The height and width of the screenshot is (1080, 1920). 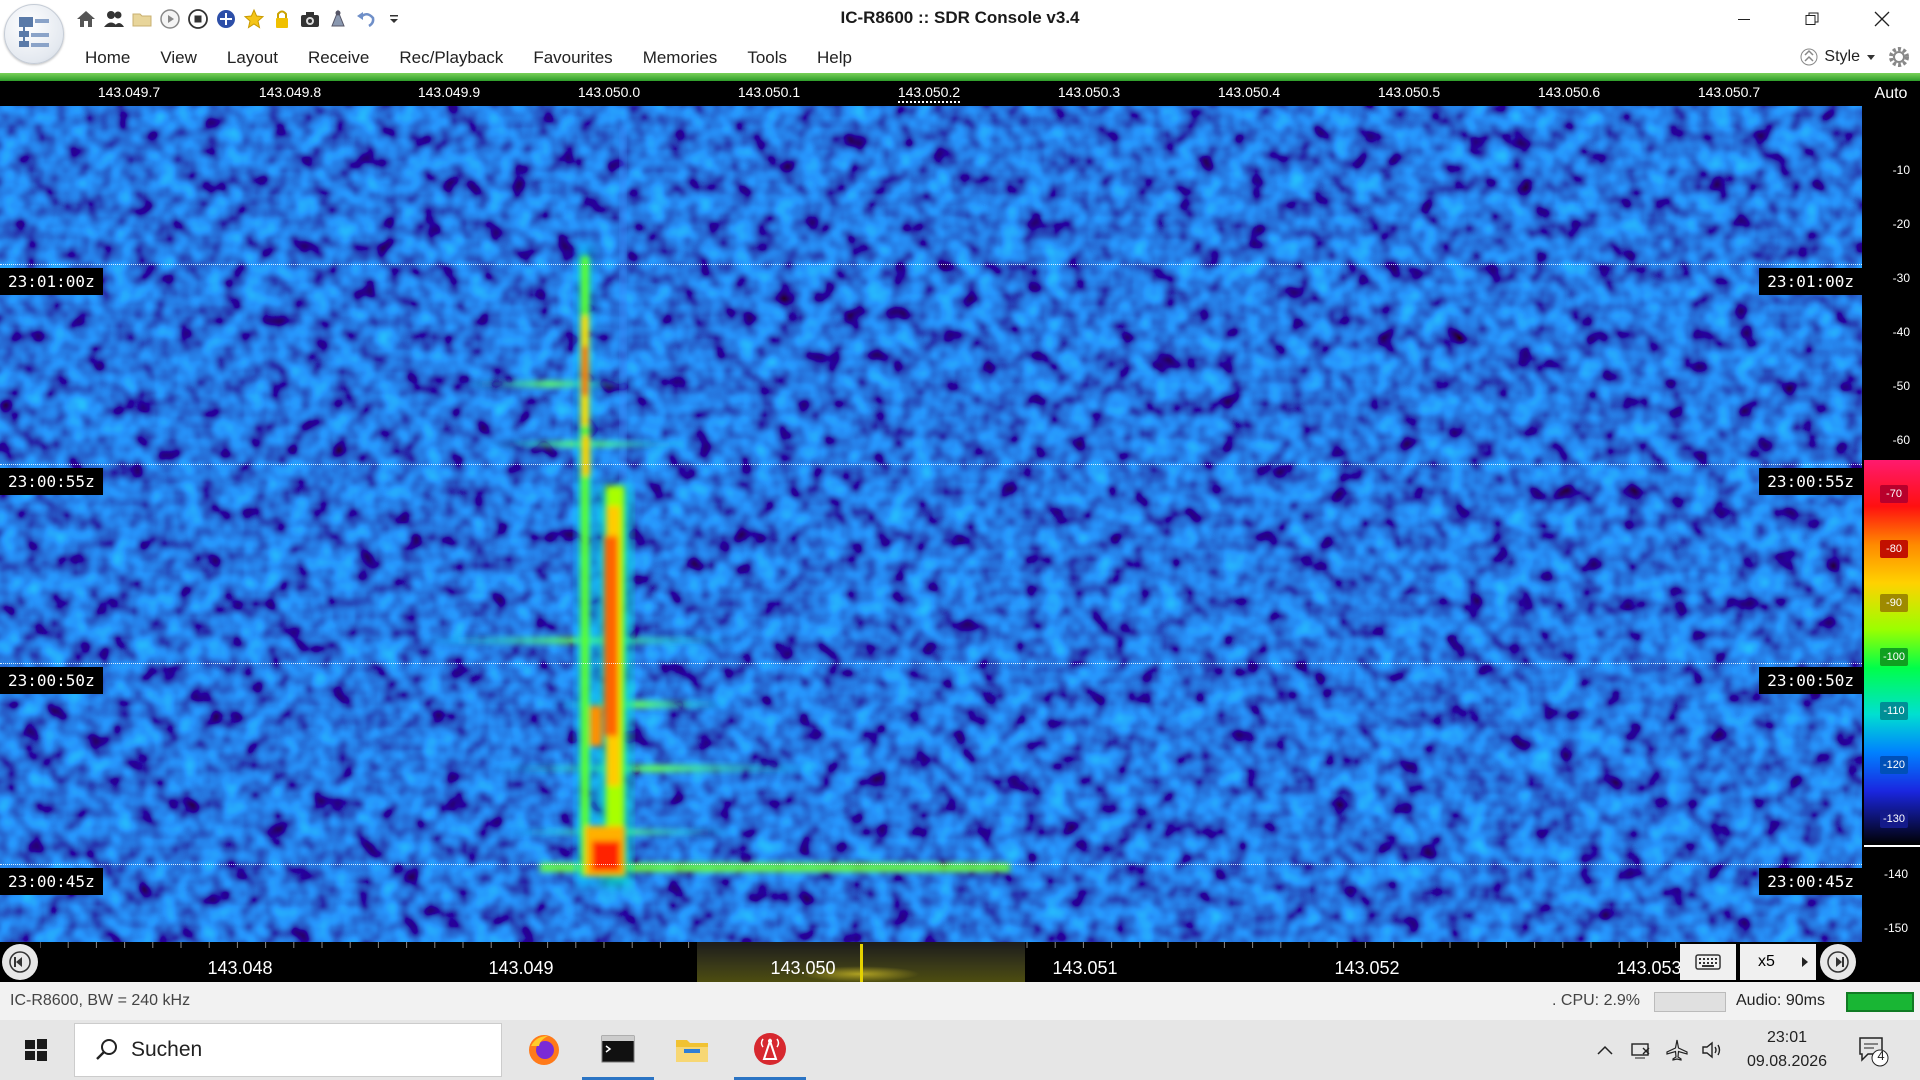 I want to click on taskbar-terminal, so click(x=618, y=1050).